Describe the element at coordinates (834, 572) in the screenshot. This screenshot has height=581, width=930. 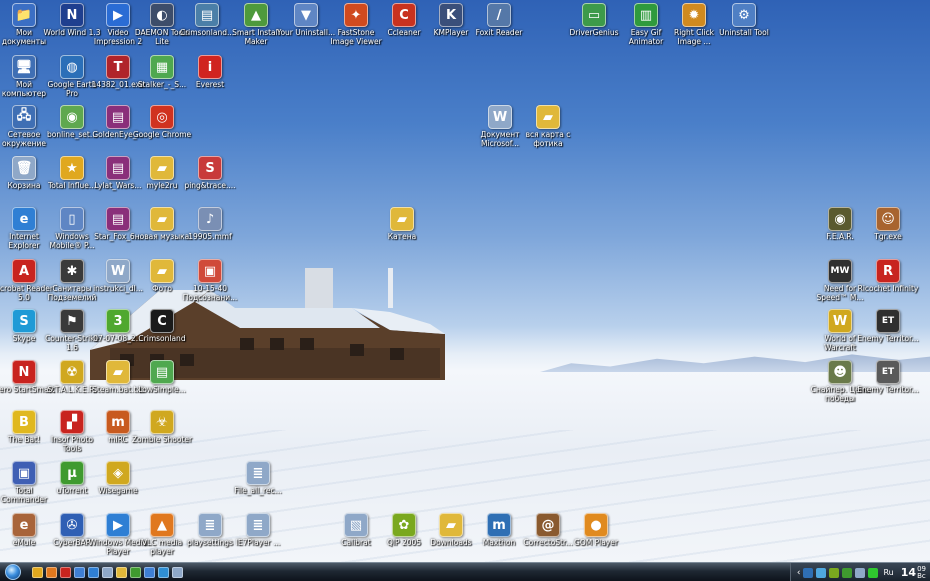
I see `qip-tray-icon` at that location.